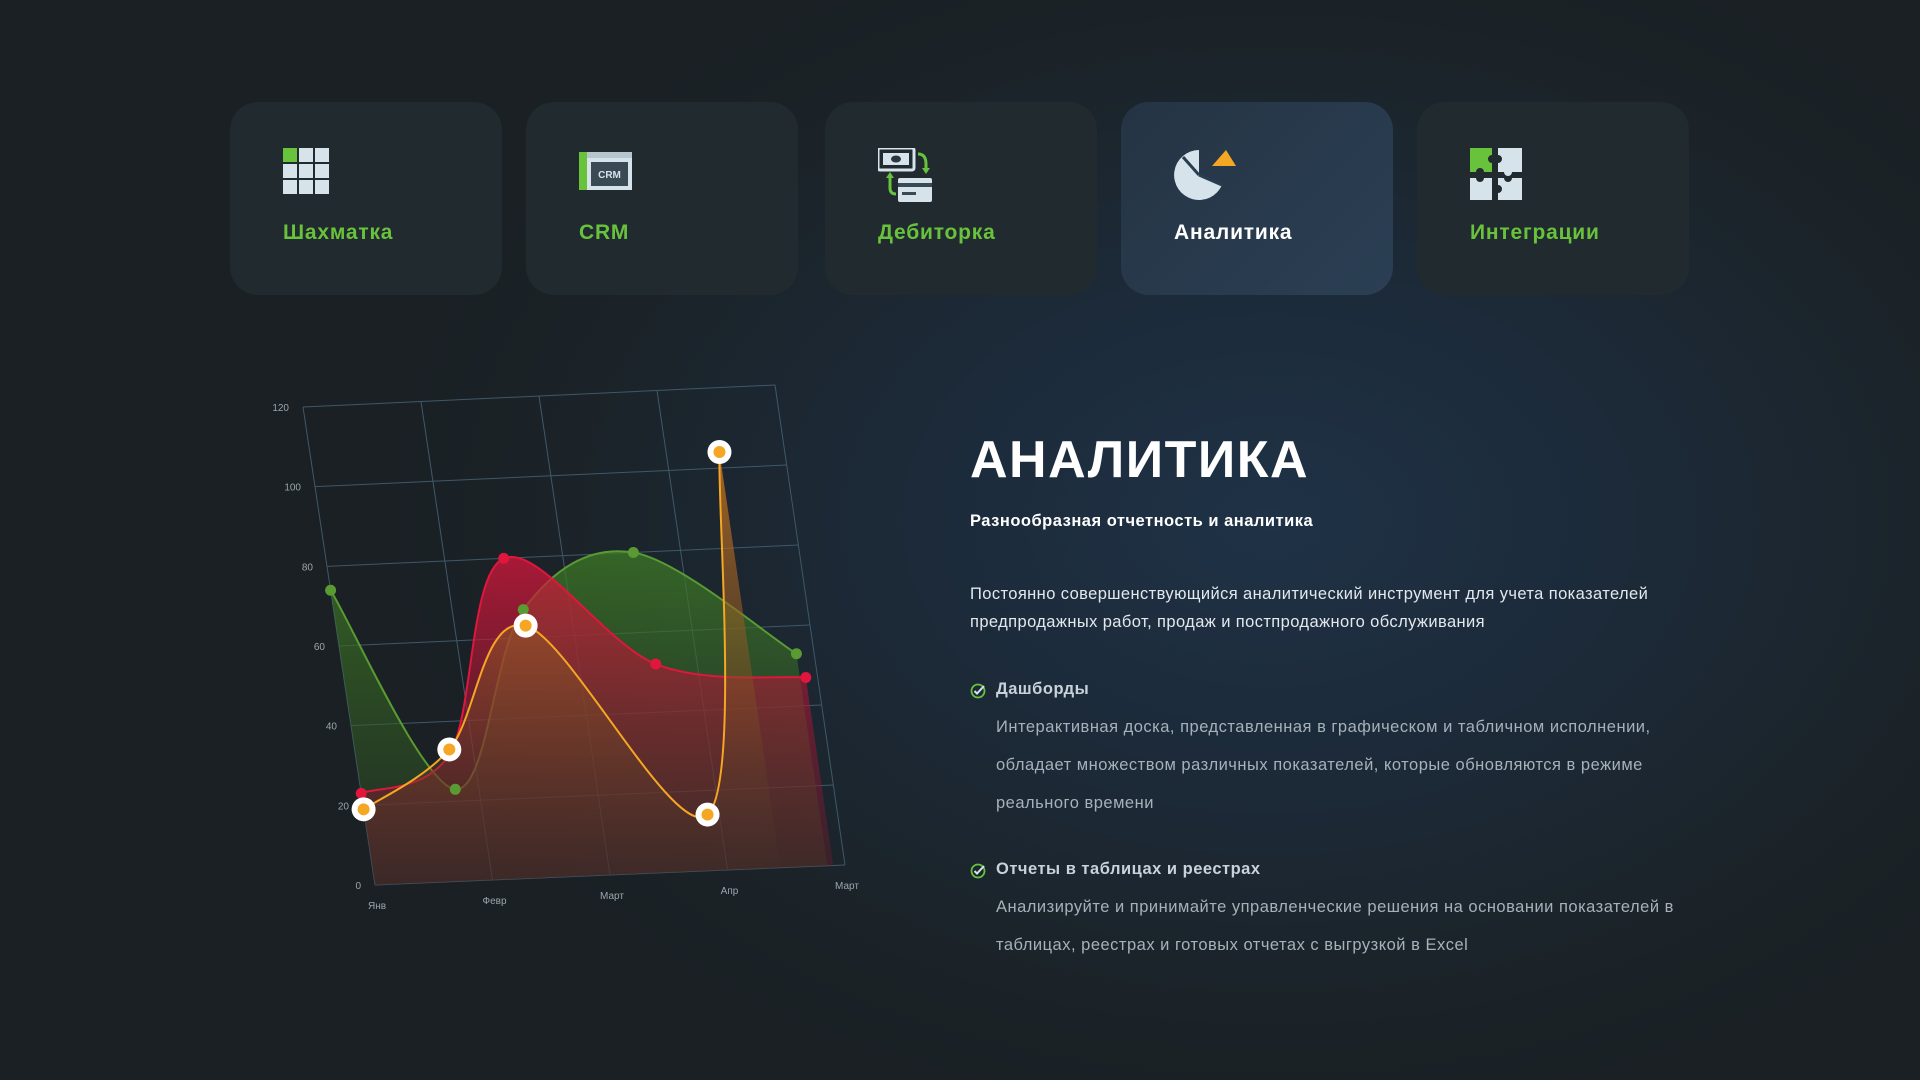 The height and width of the screenshot is (1080, 1920). I want to click on money-transfer-icon, so click(905, 174).